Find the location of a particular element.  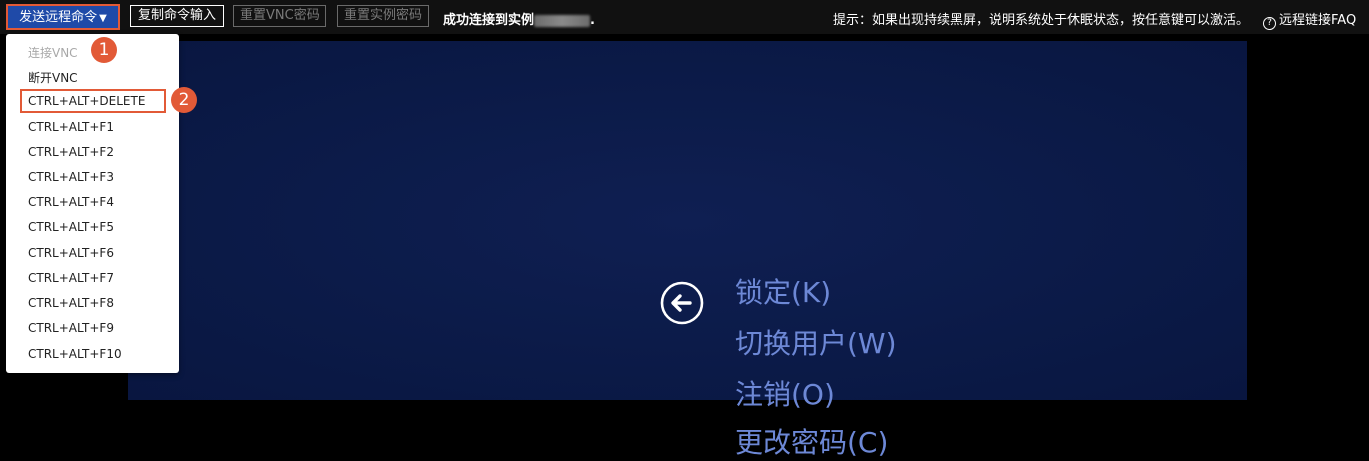

menu-item-ctrl-alt-f8: CTRL+ALT+F8 is located at coordinates (71, 303).